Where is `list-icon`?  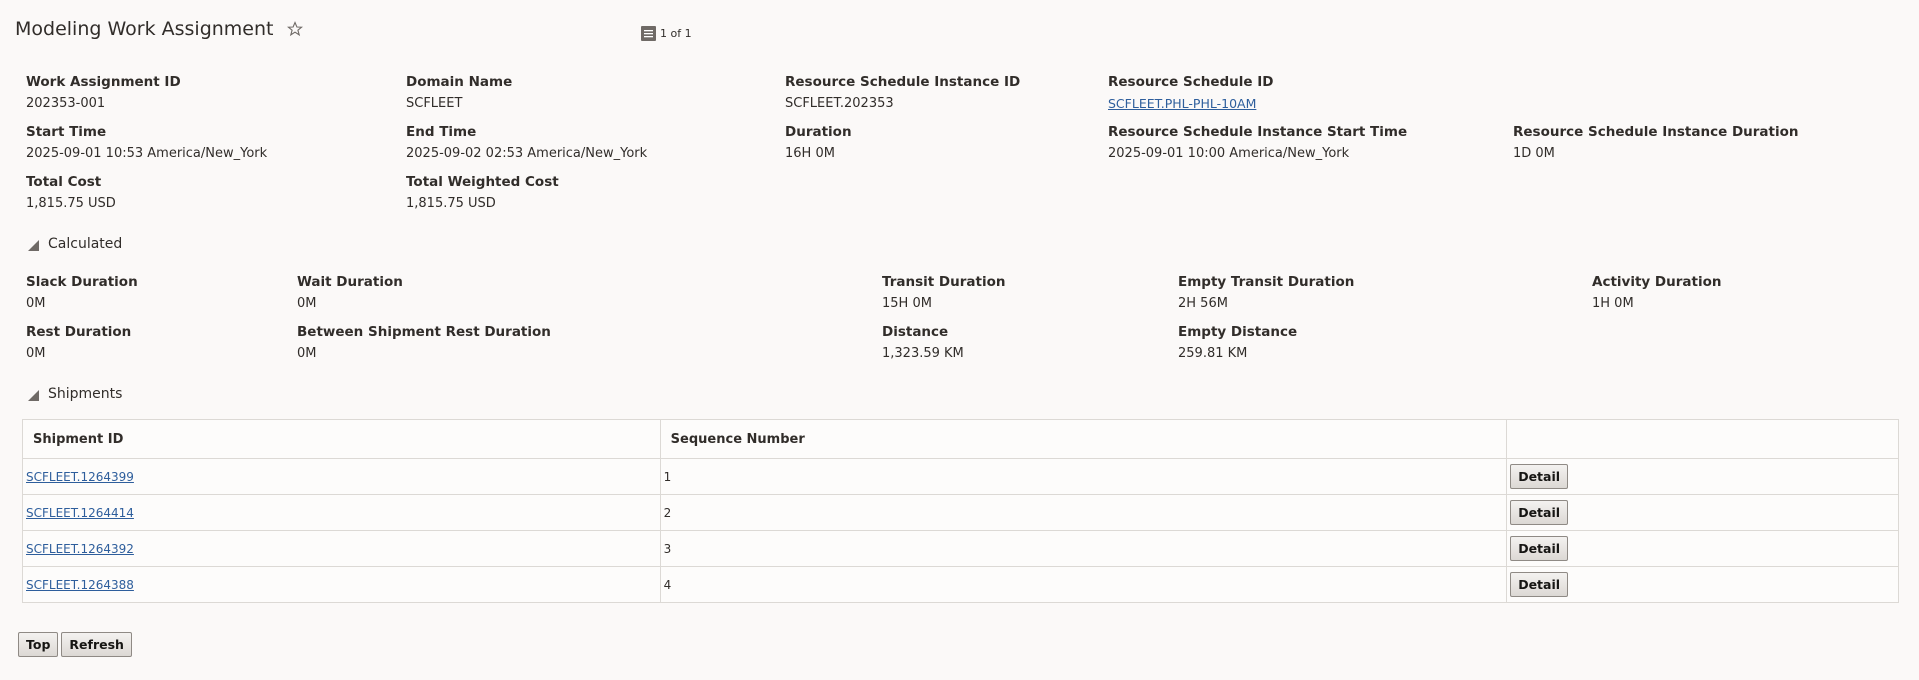
list-icon is located at coordinates (648, 33).